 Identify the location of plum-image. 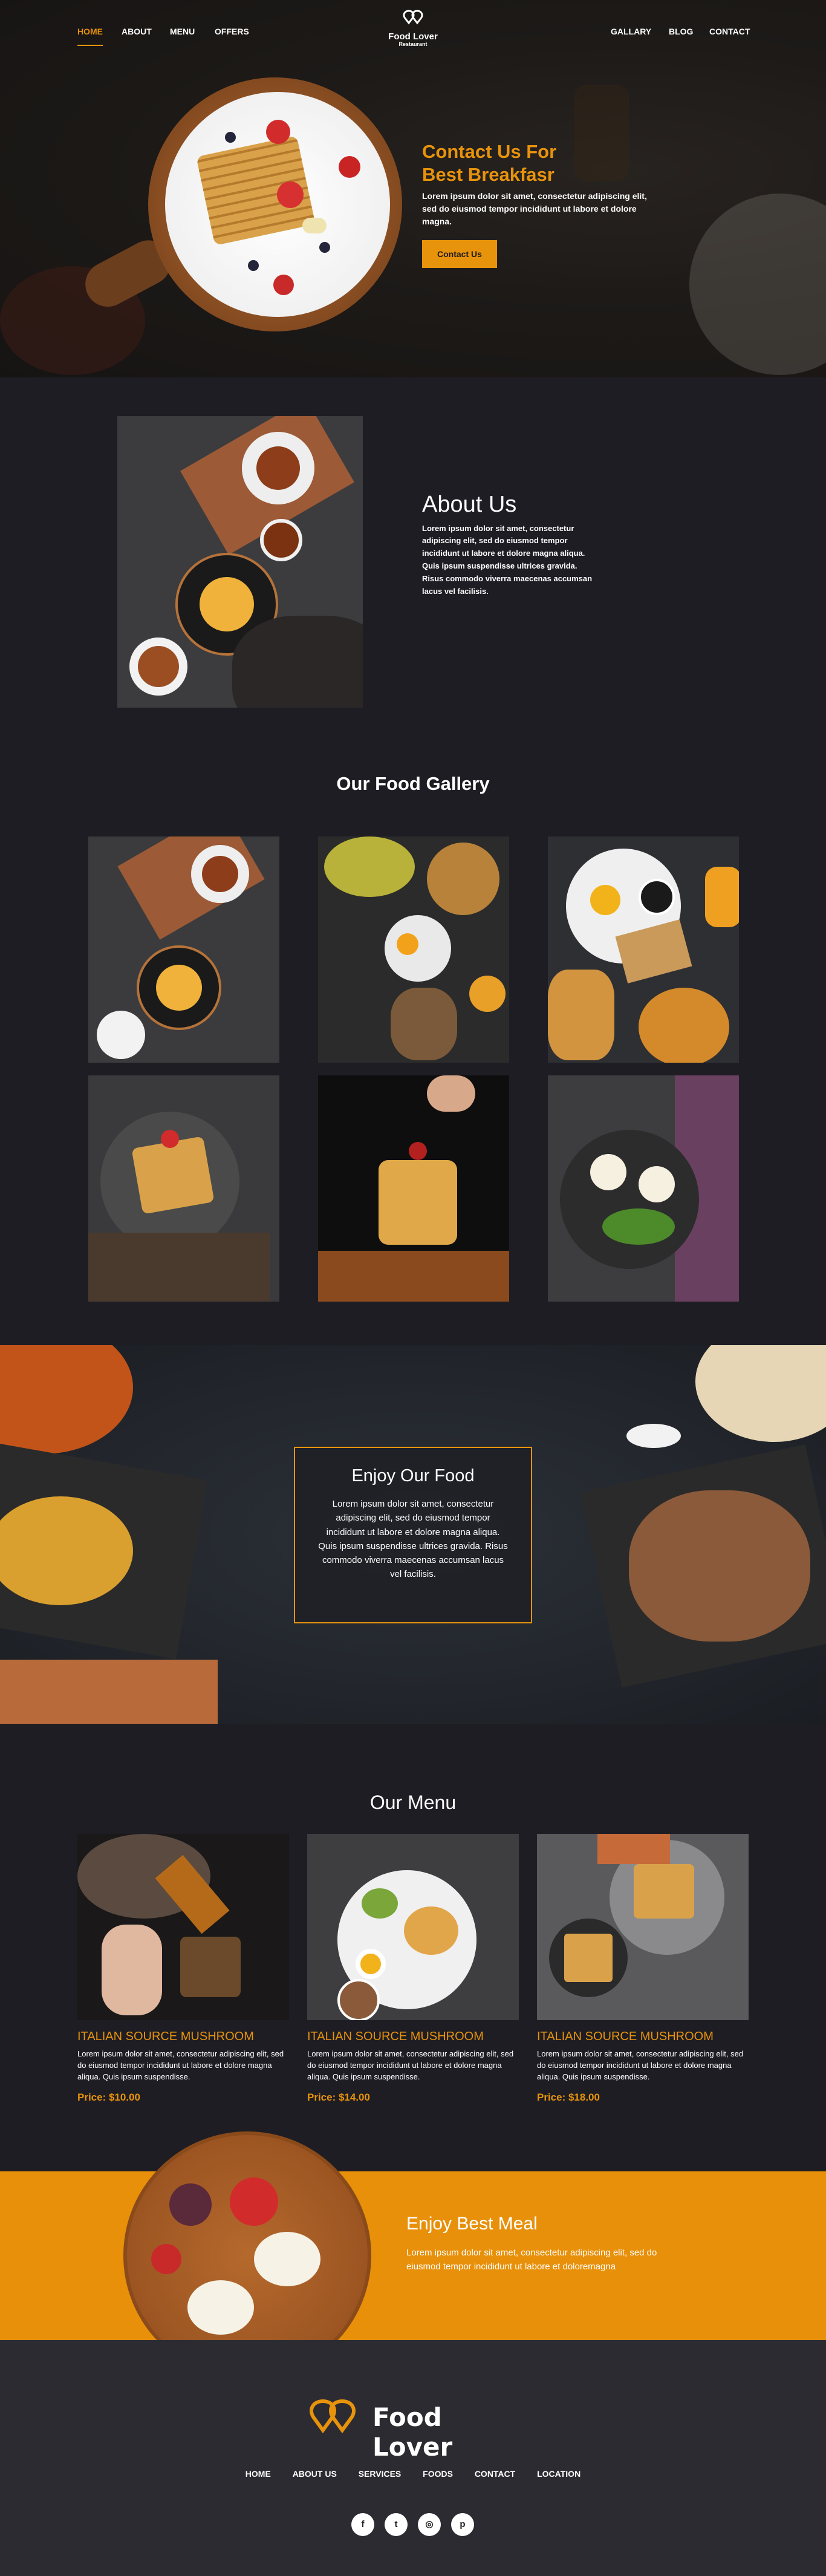
(190, 2204).